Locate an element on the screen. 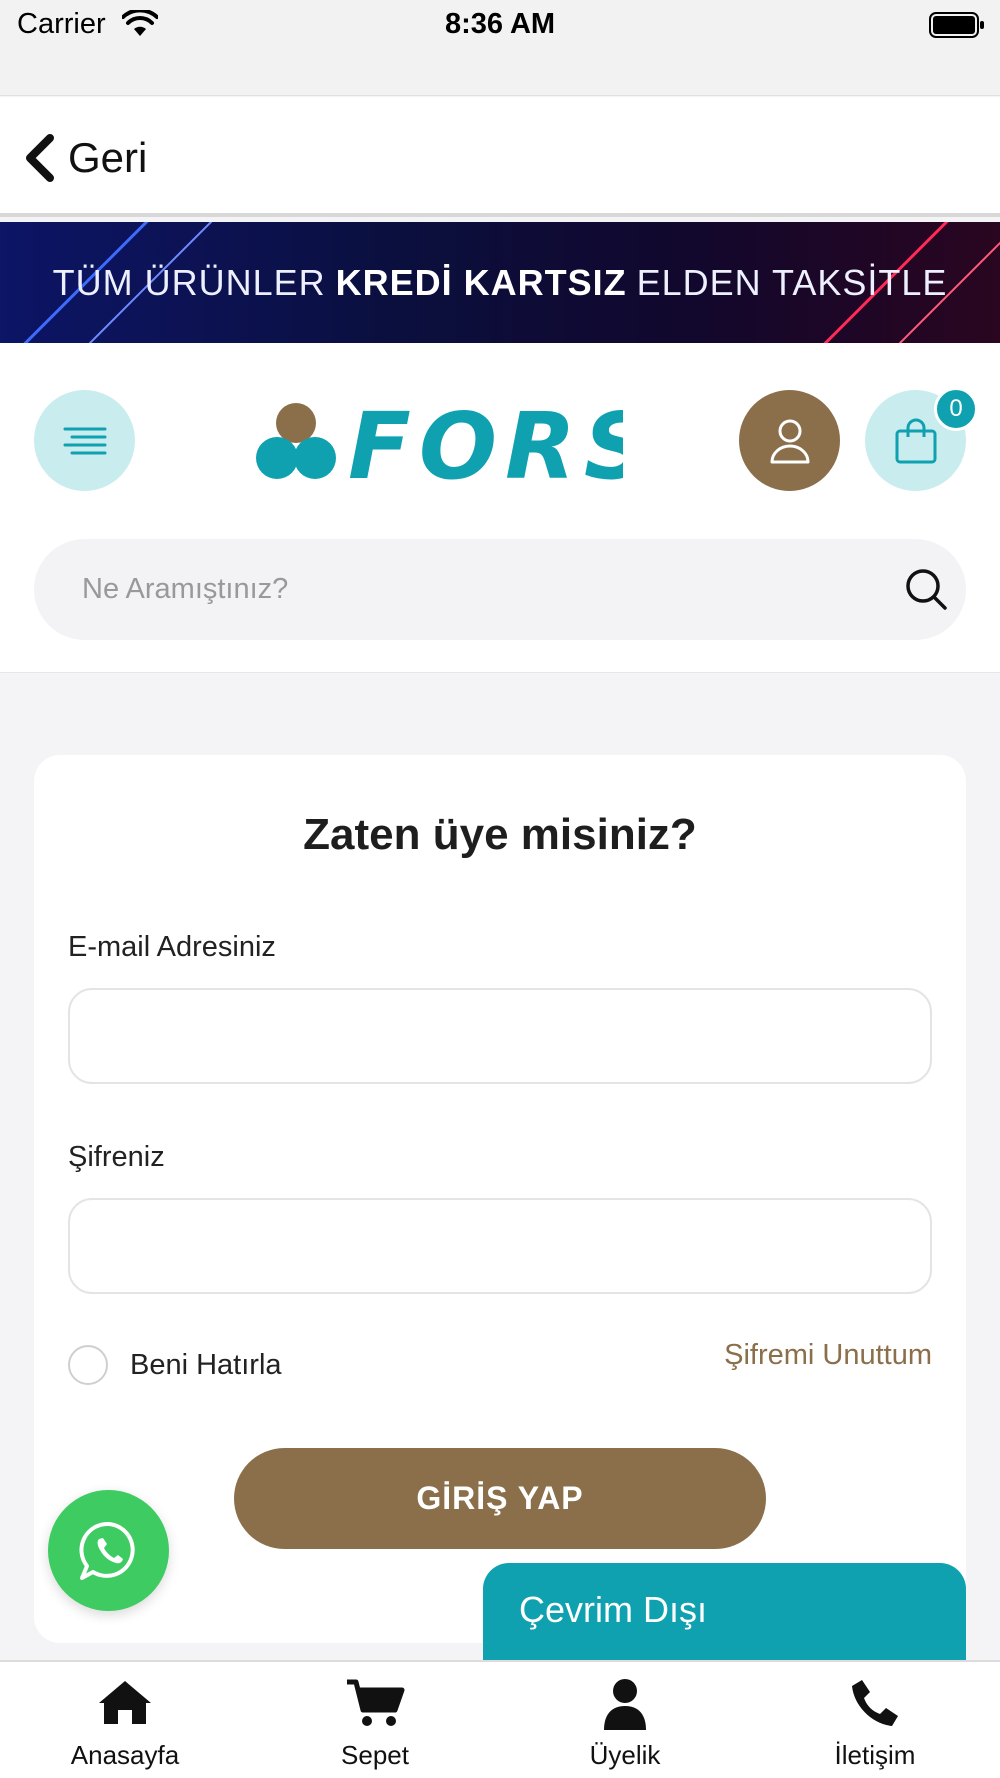 The height and width of the screenshot is (1778, 1000). phone-icon is located at coordinates (875, 1703).